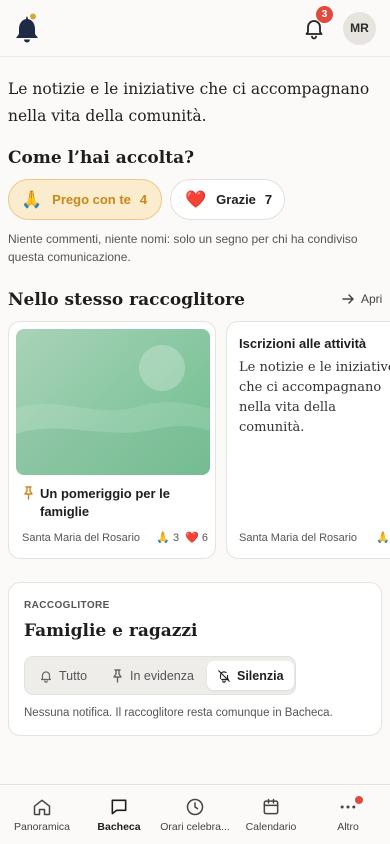 The image size is (390, 844). What do you see at coordinates (359, 800) in the screenshot?
I see `altro-notification-dot` at bounding box center [359, 800].